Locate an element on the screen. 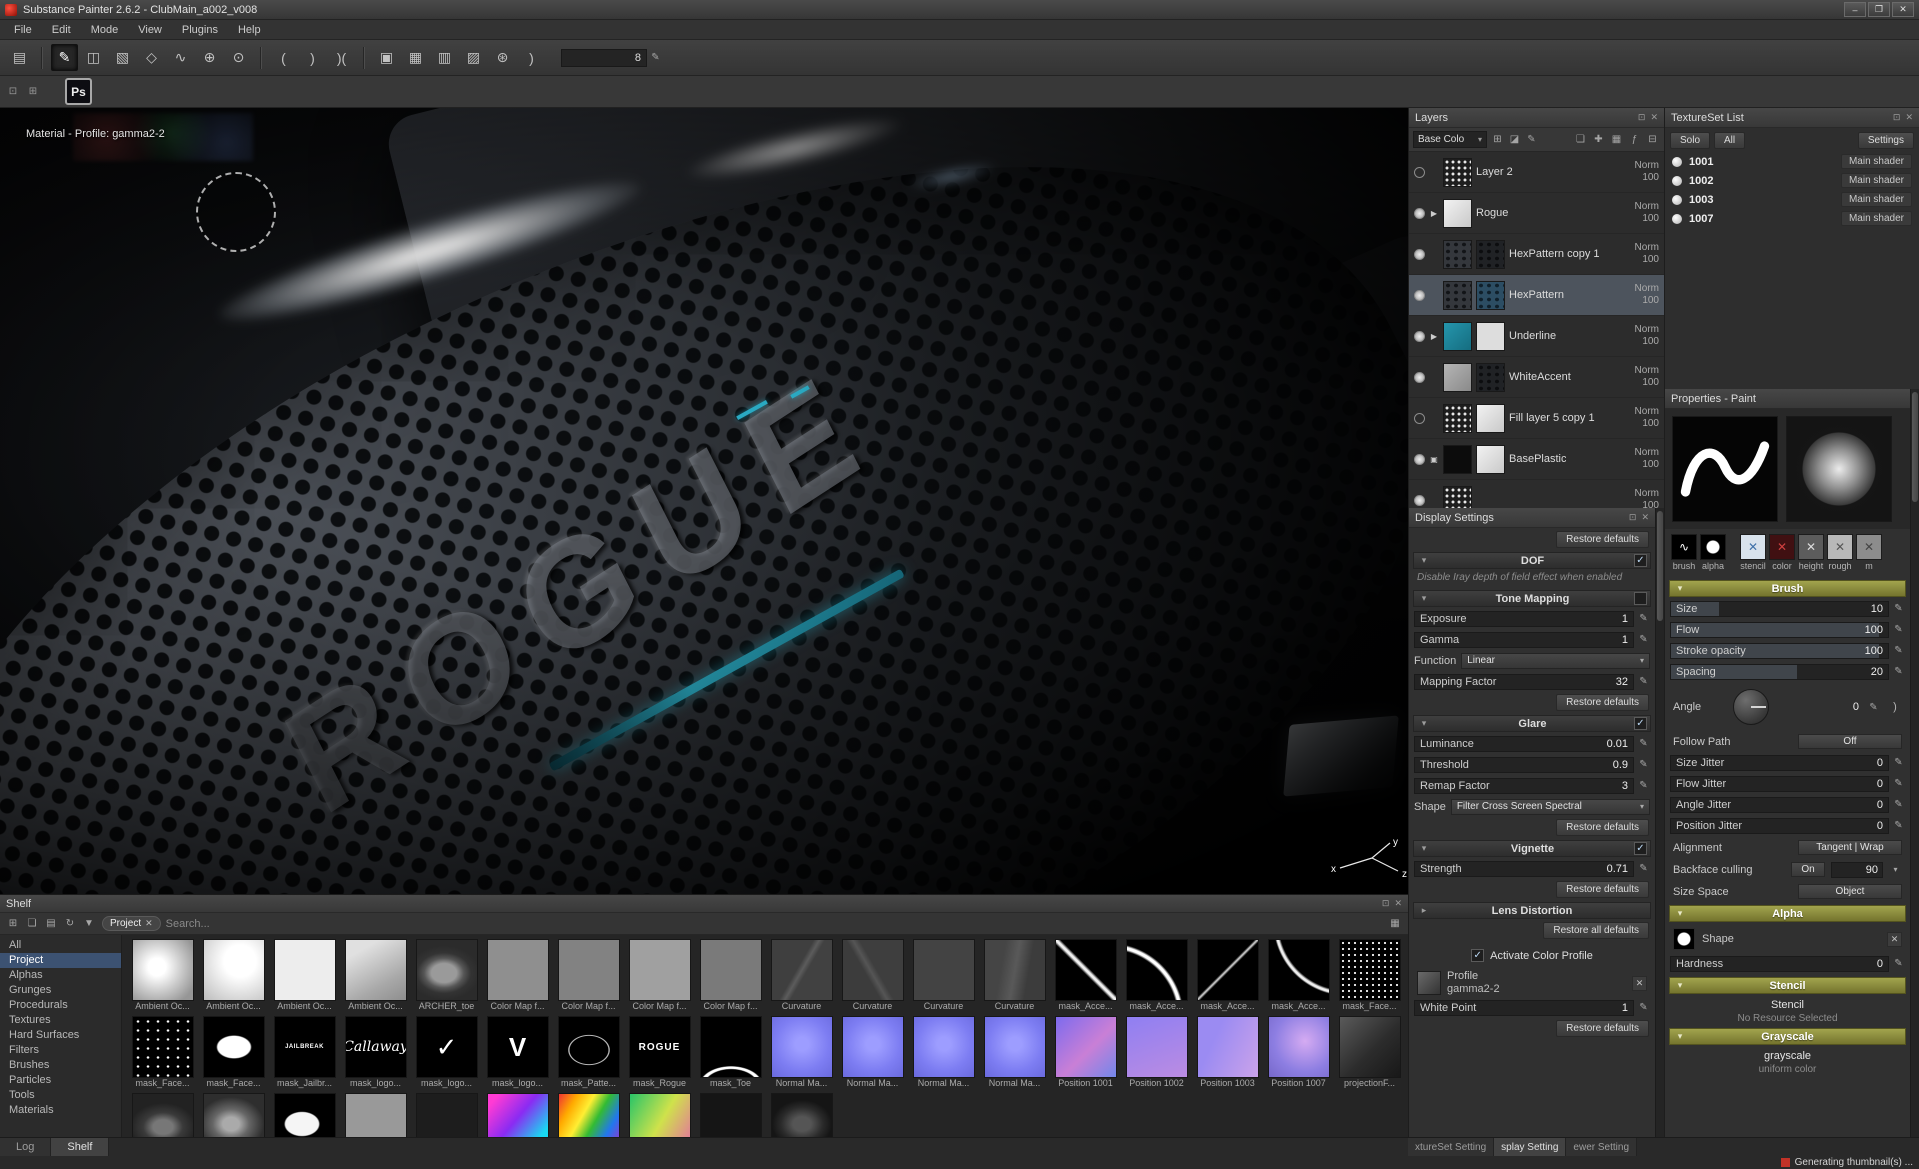 Image resolution: width=1919 pixels, height=1169 pixels. refresh-shelf-icon: ↻ is located at coordinates (70, 924).